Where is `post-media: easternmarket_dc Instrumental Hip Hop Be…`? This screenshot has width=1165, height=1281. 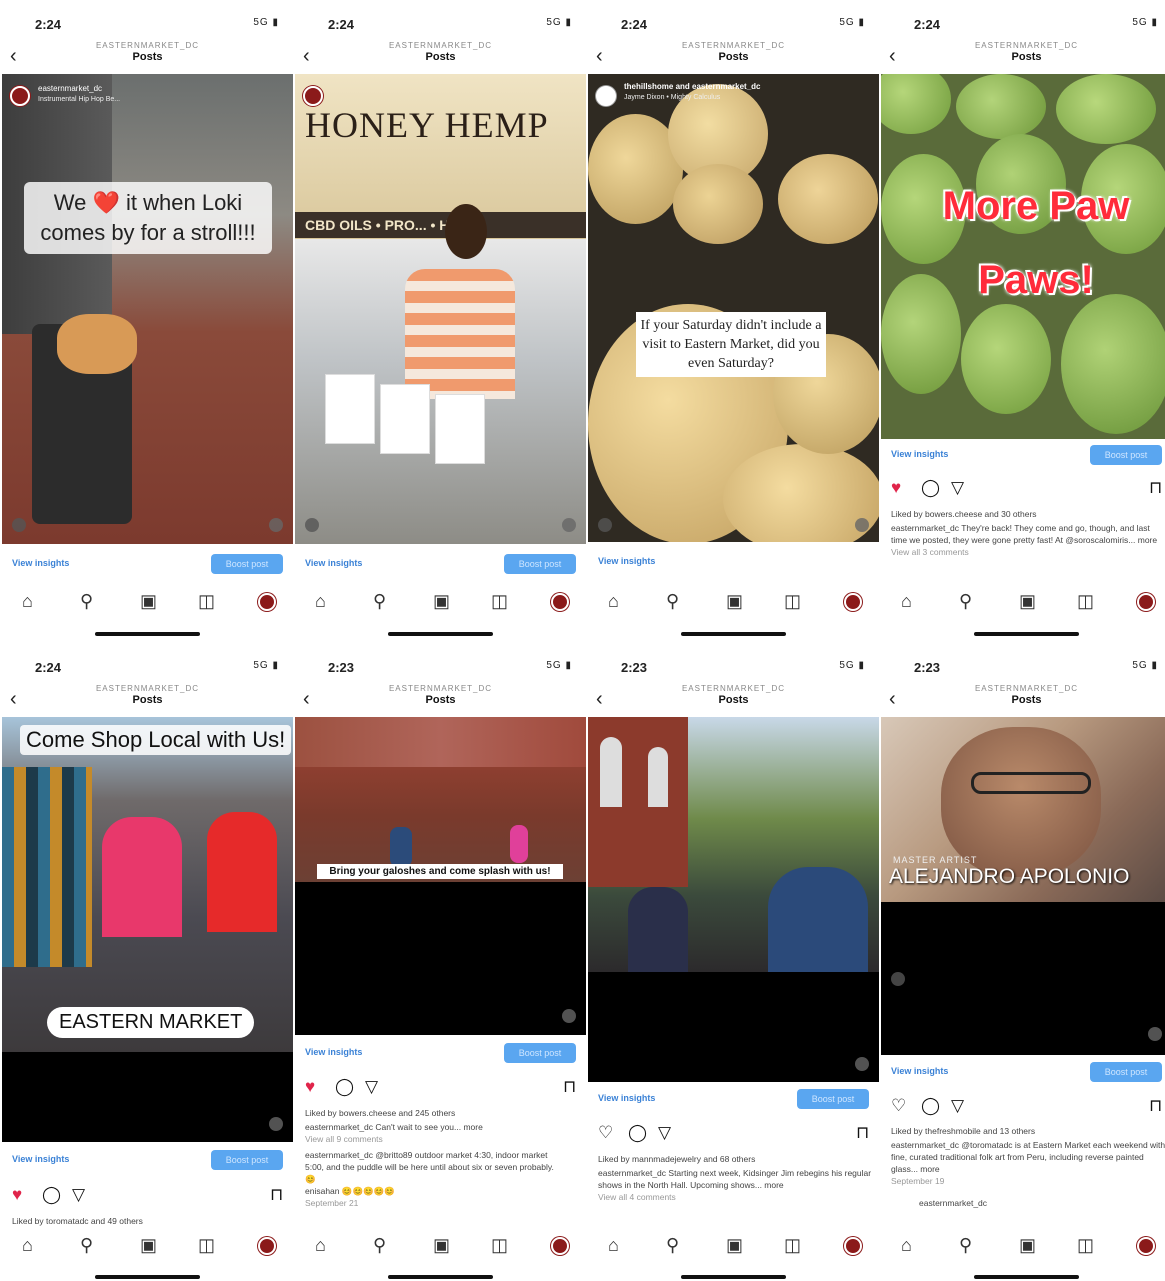
post-media: easternmarket_dc Instrumental Hip Hop Be… is located at coordinates (147, 309).